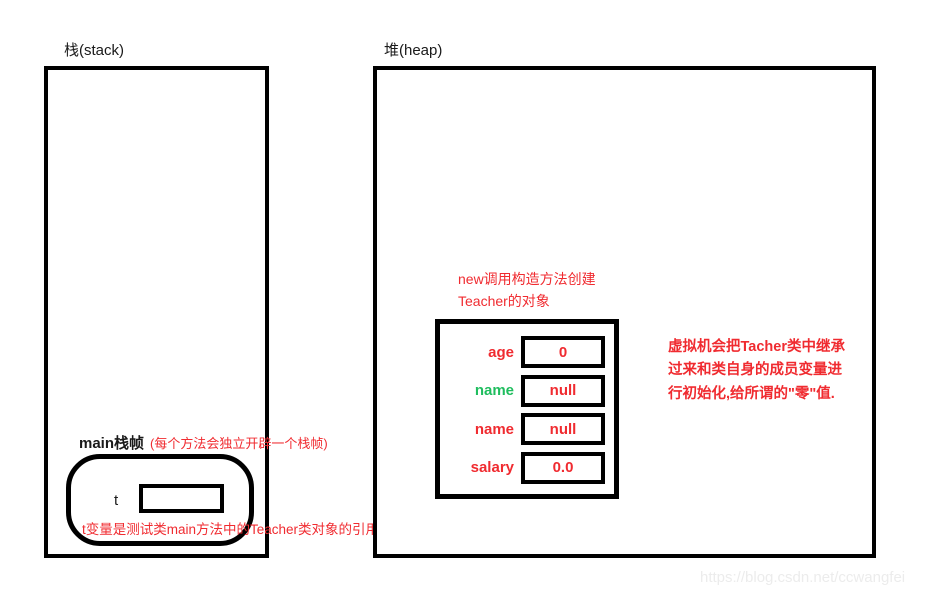  What do you see at coordinates (494, 429) in the screenshot?
I see `field-name-own-name: name` at bounding box center [494, 429].